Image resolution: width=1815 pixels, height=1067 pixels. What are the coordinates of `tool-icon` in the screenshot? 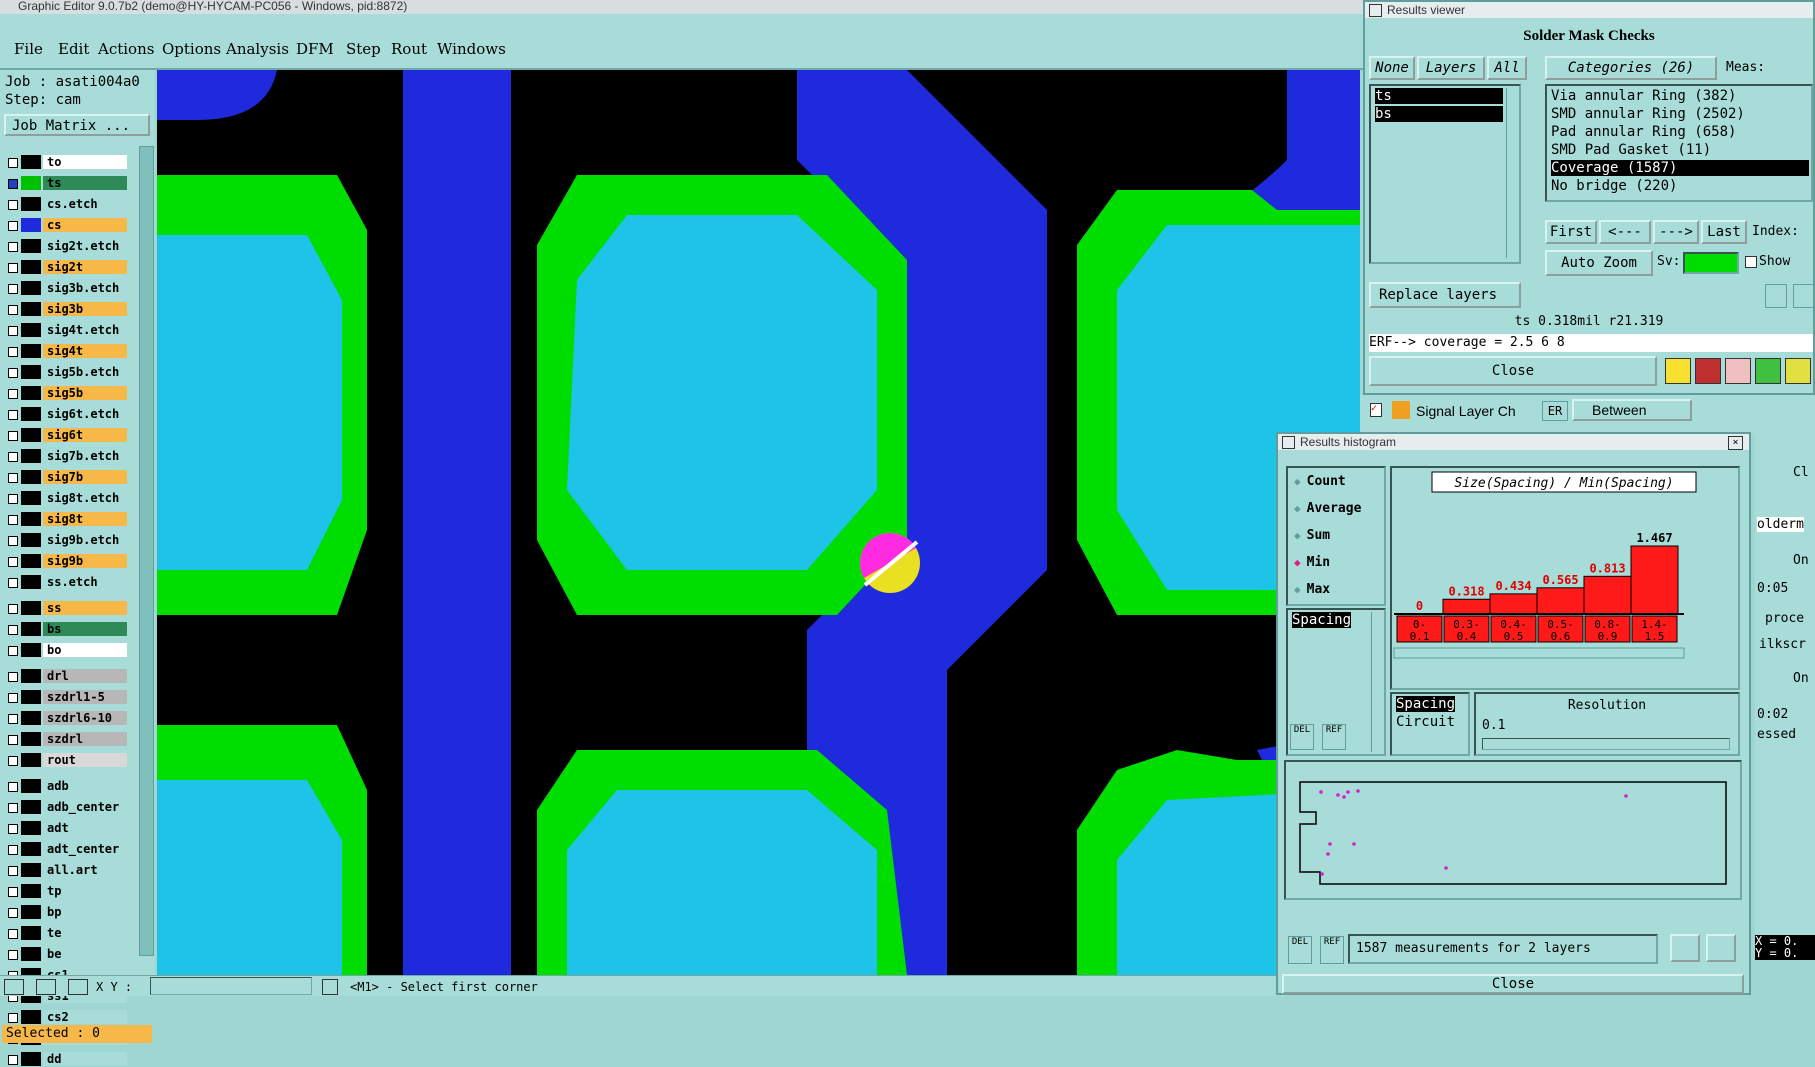 It's located at (14, 987).